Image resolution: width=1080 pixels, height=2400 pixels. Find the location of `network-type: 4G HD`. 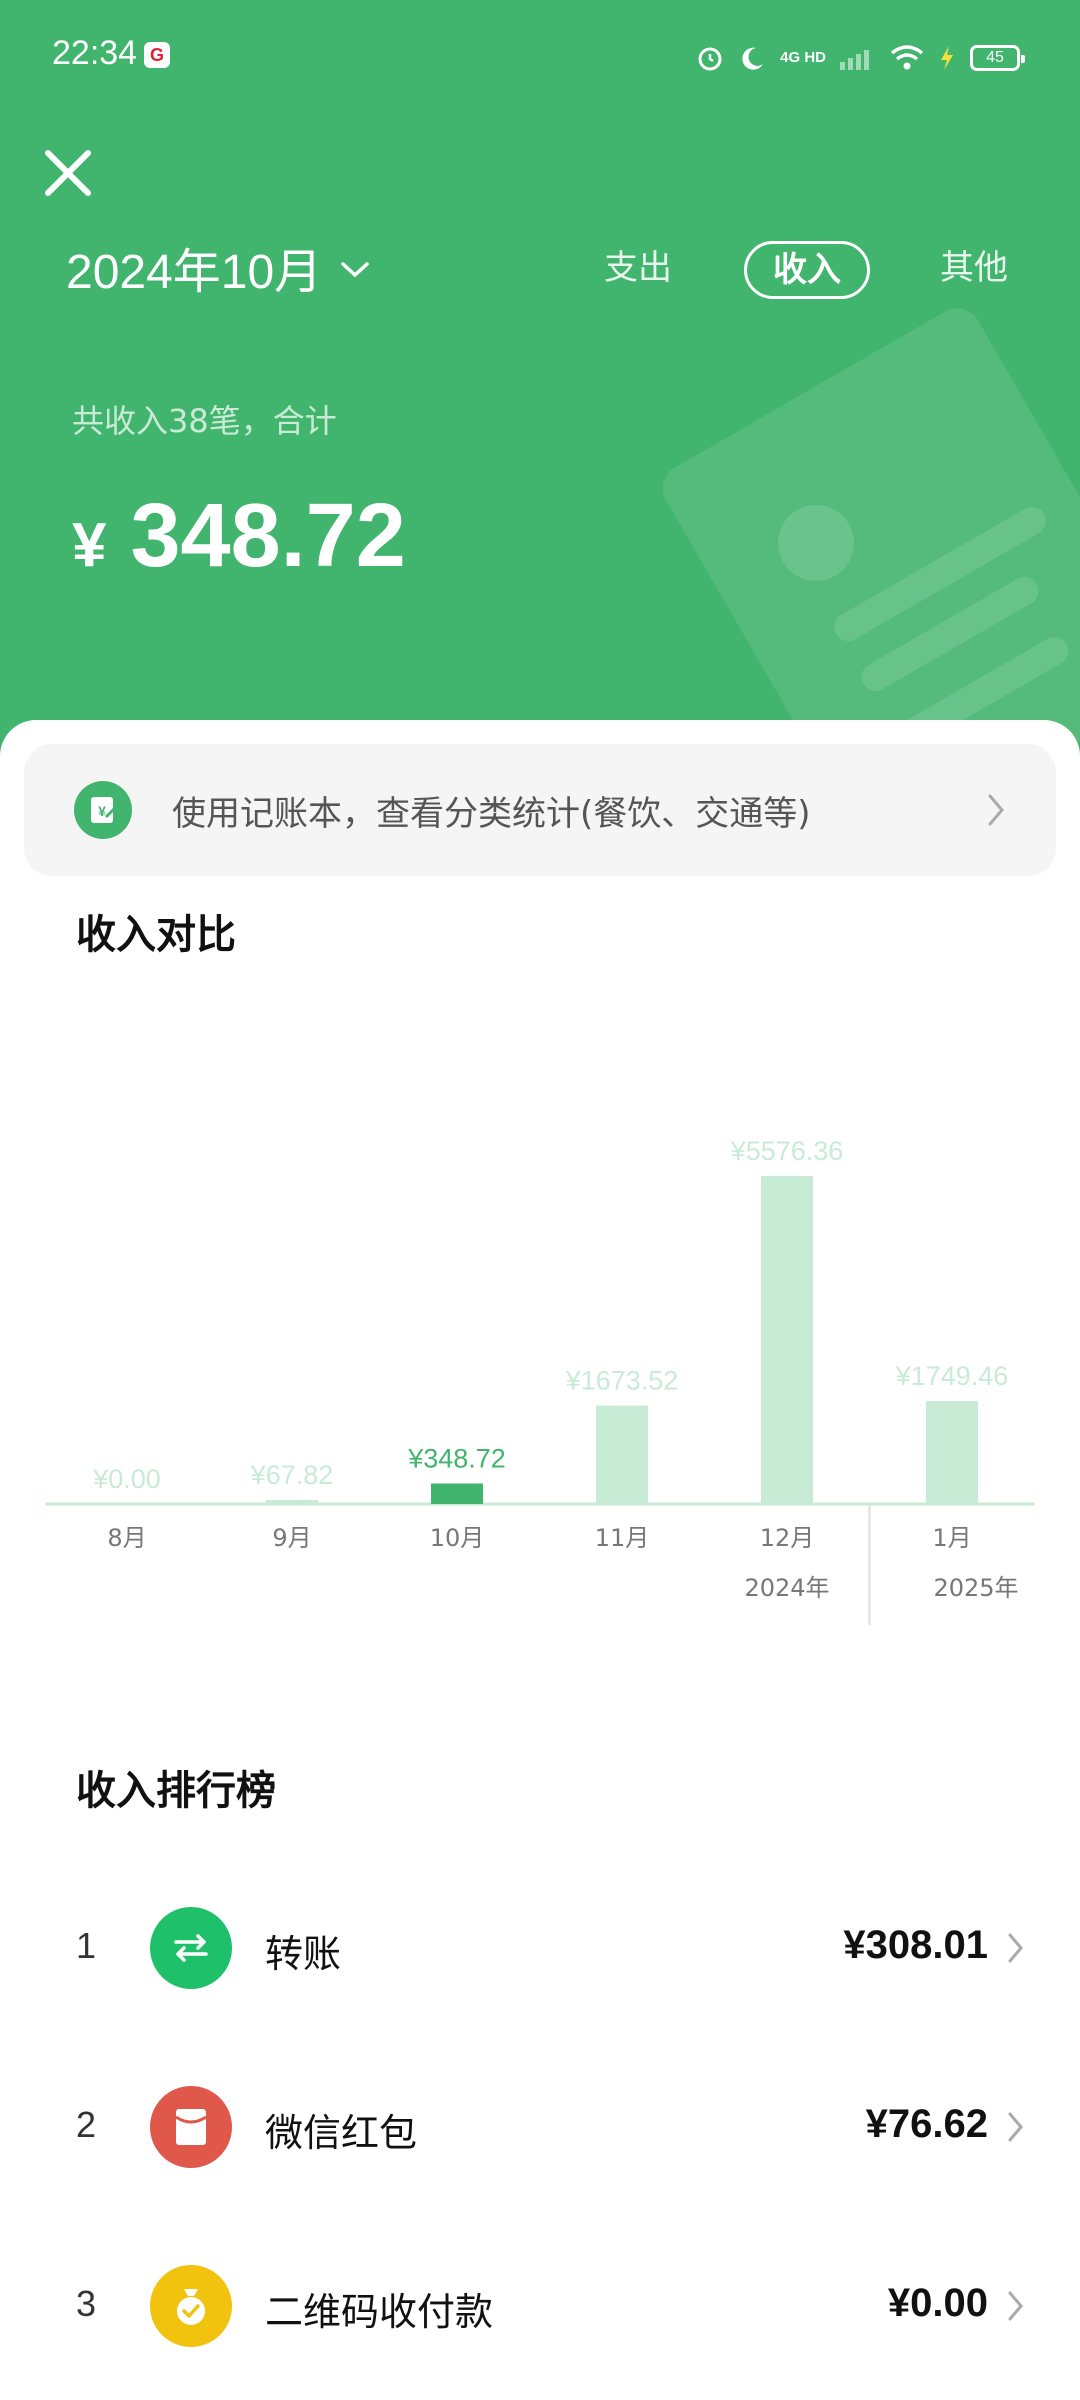

network-type: 4G HD is located at coordinates (803, 57).